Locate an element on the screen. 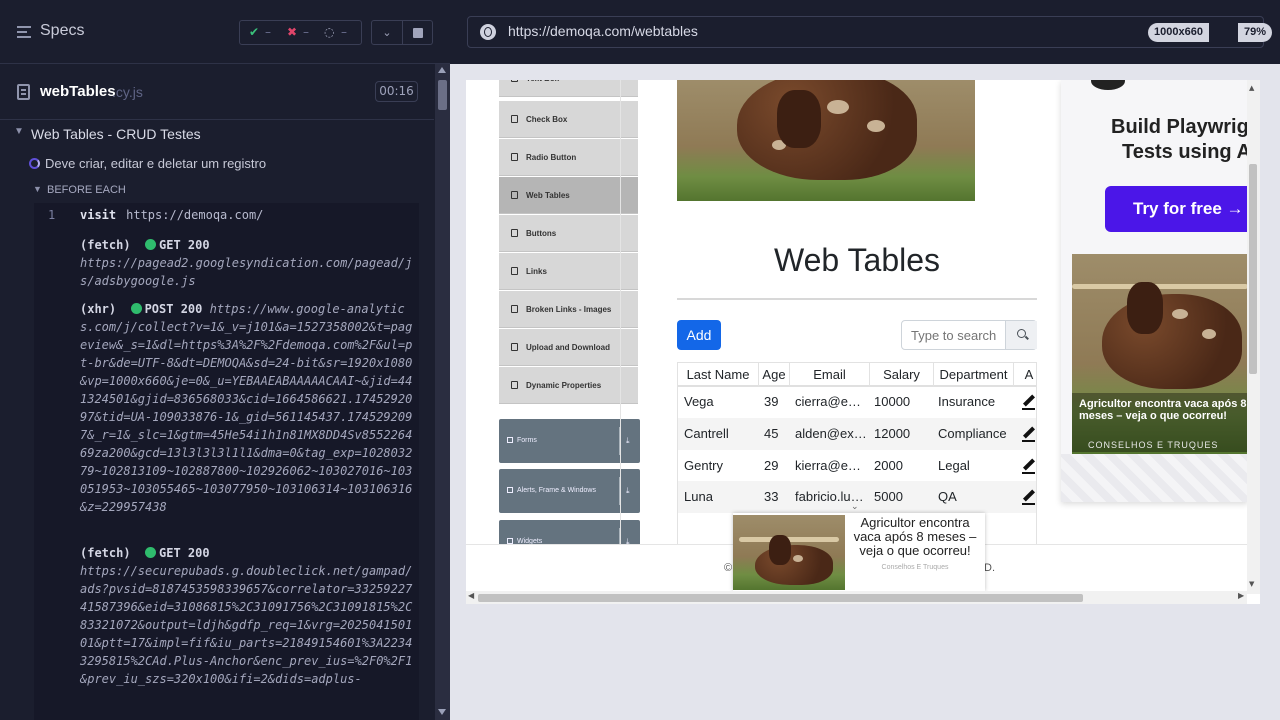  scroll-down-icon: ▼ is located at coordinates (1251, 584).